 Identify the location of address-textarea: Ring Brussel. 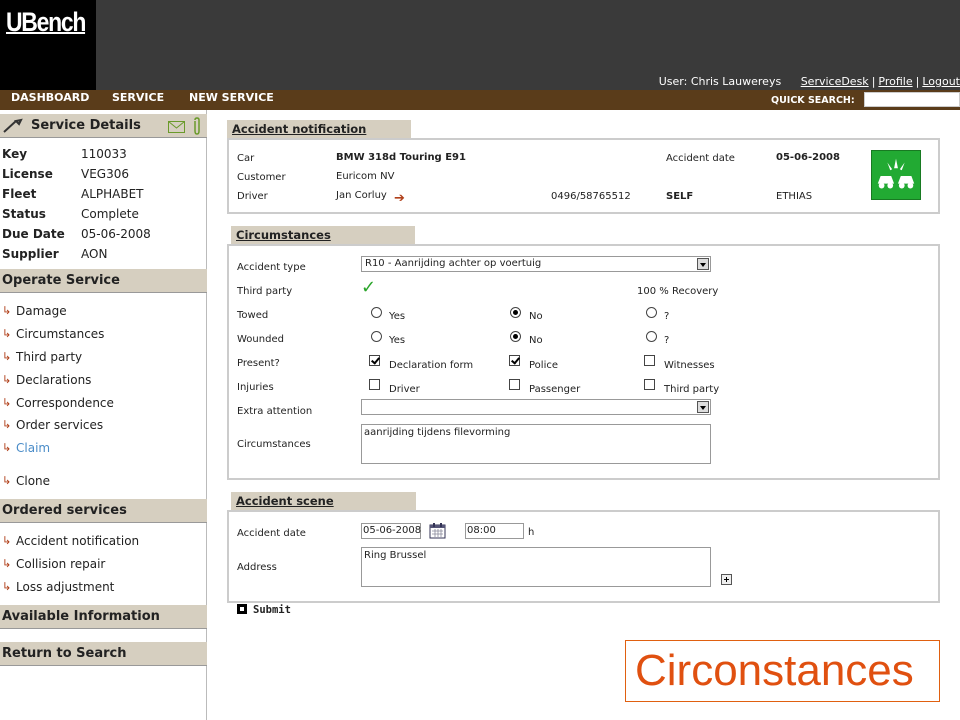
(536, 567).